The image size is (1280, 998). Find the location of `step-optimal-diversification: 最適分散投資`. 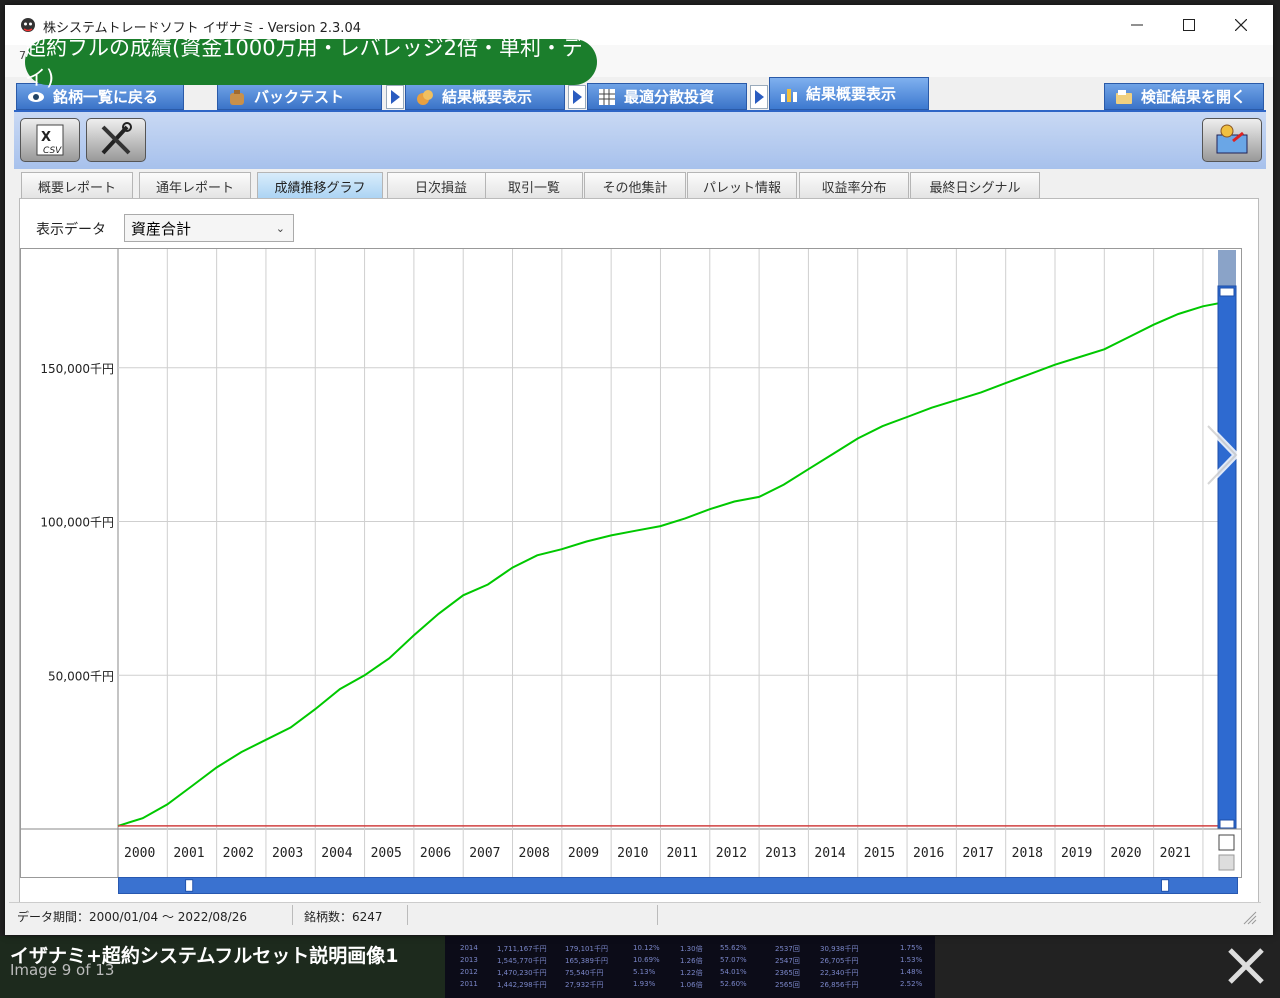

step-optimal-diversification: 最適分散投資 is located at coordinates (667, 96).